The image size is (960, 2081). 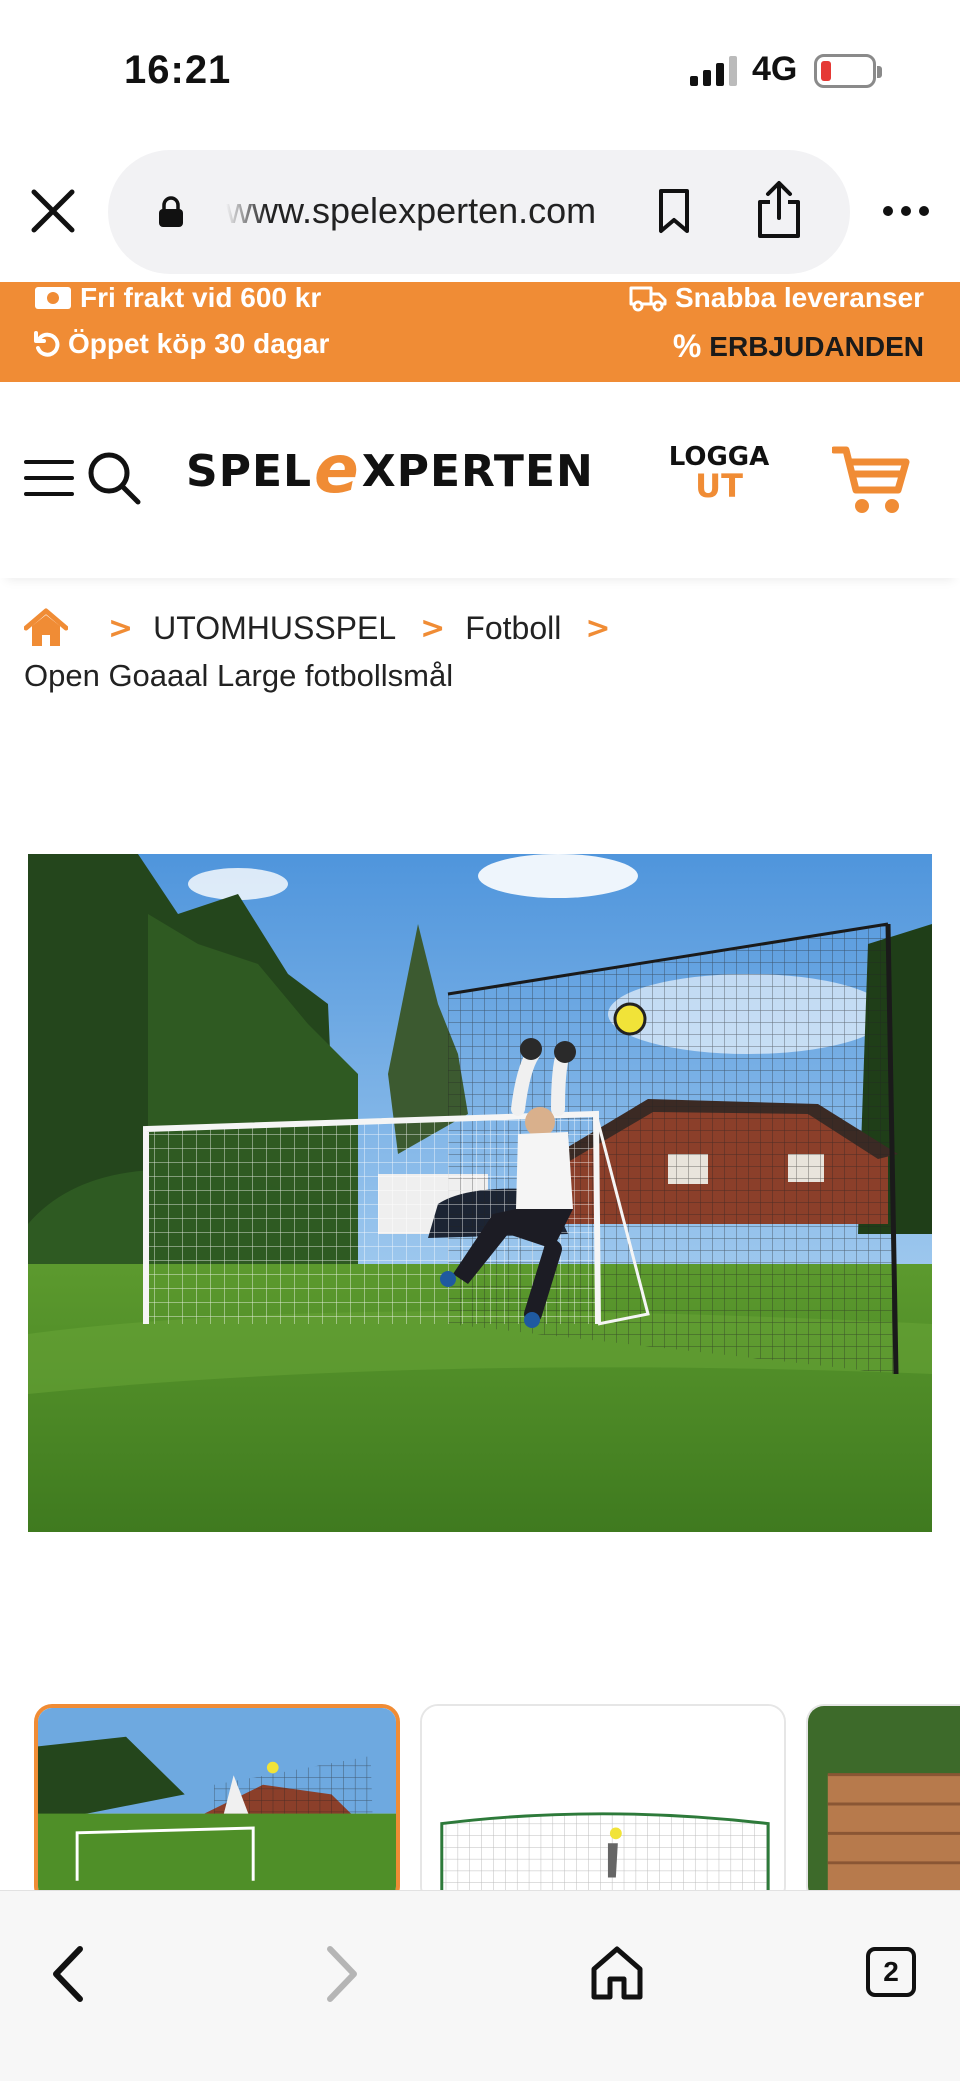 I want to click on network-type: 4G, so click(x=775, y=69).